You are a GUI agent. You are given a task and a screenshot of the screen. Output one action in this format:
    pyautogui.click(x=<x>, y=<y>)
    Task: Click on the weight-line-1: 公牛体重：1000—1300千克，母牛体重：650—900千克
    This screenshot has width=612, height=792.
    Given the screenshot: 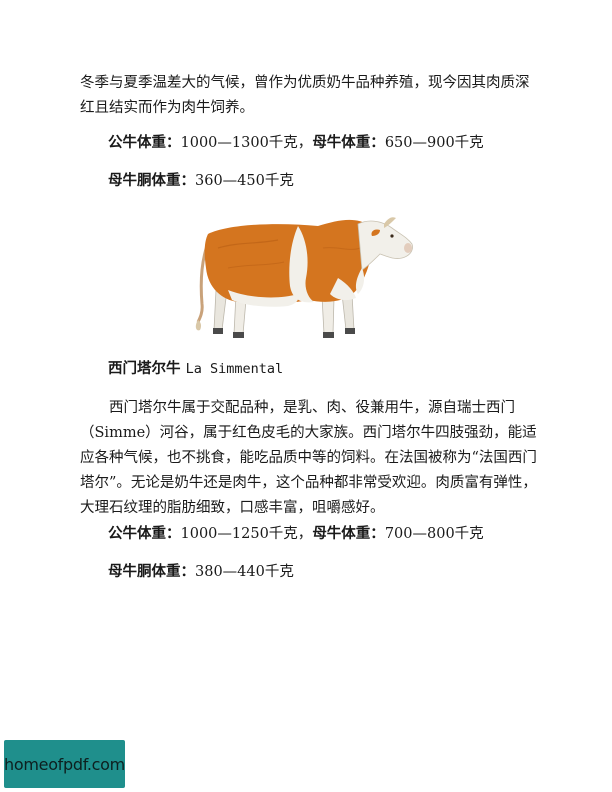 What is the action you would take?
    pyautogui.click(x=296, y=143)
    